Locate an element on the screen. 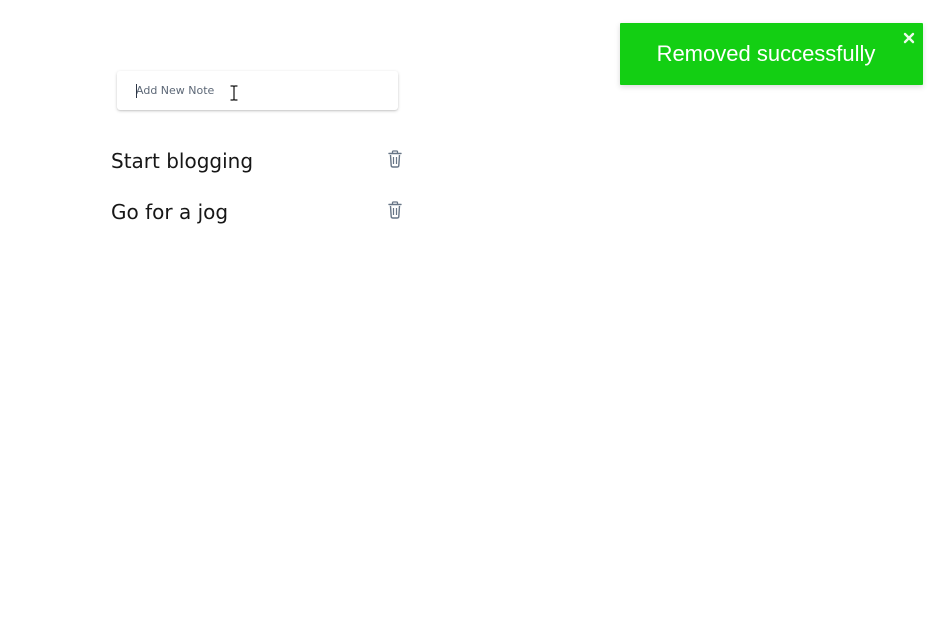 This screenshot has width=950, height=622. text-cursor-icon is located at coordinates (234, 93).